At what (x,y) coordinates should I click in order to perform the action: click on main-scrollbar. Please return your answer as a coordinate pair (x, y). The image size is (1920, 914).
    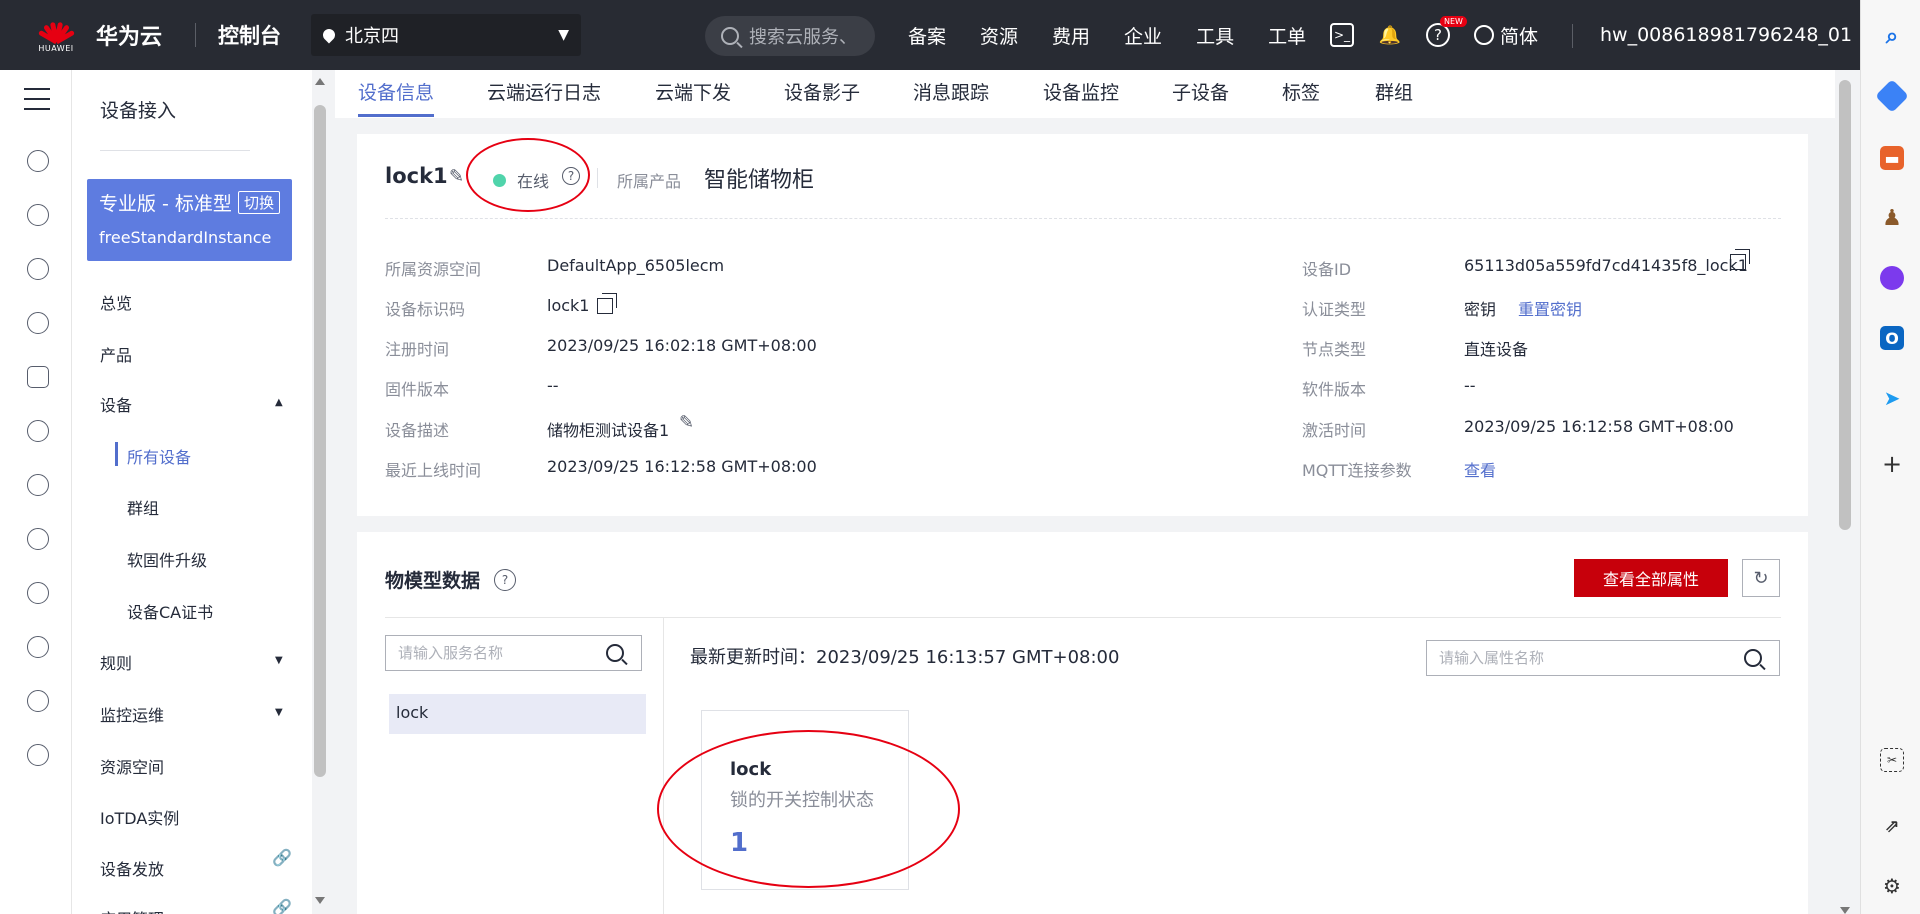
    Looking at the image, I should click on (1845, 492).